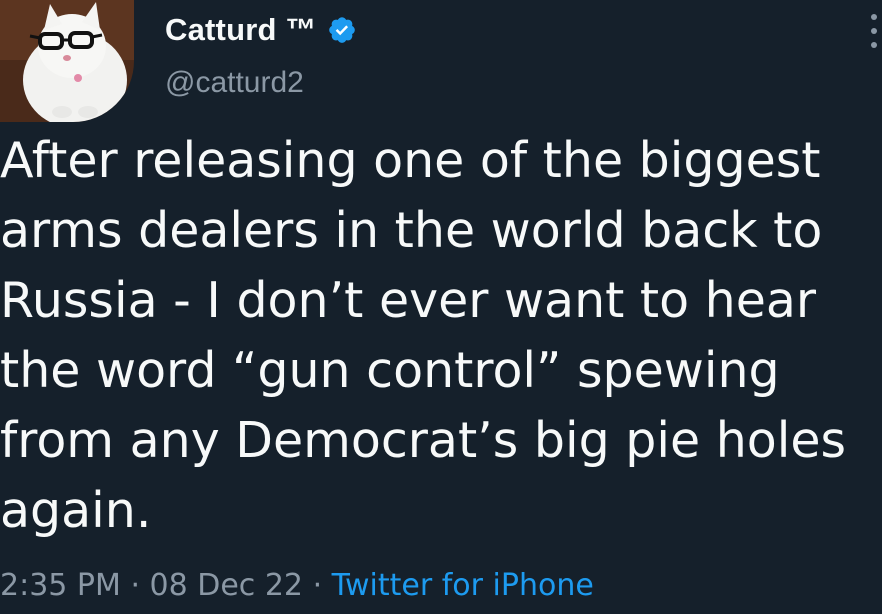  I want to click on author-name-row: Catturd ™, so click(261, 30).